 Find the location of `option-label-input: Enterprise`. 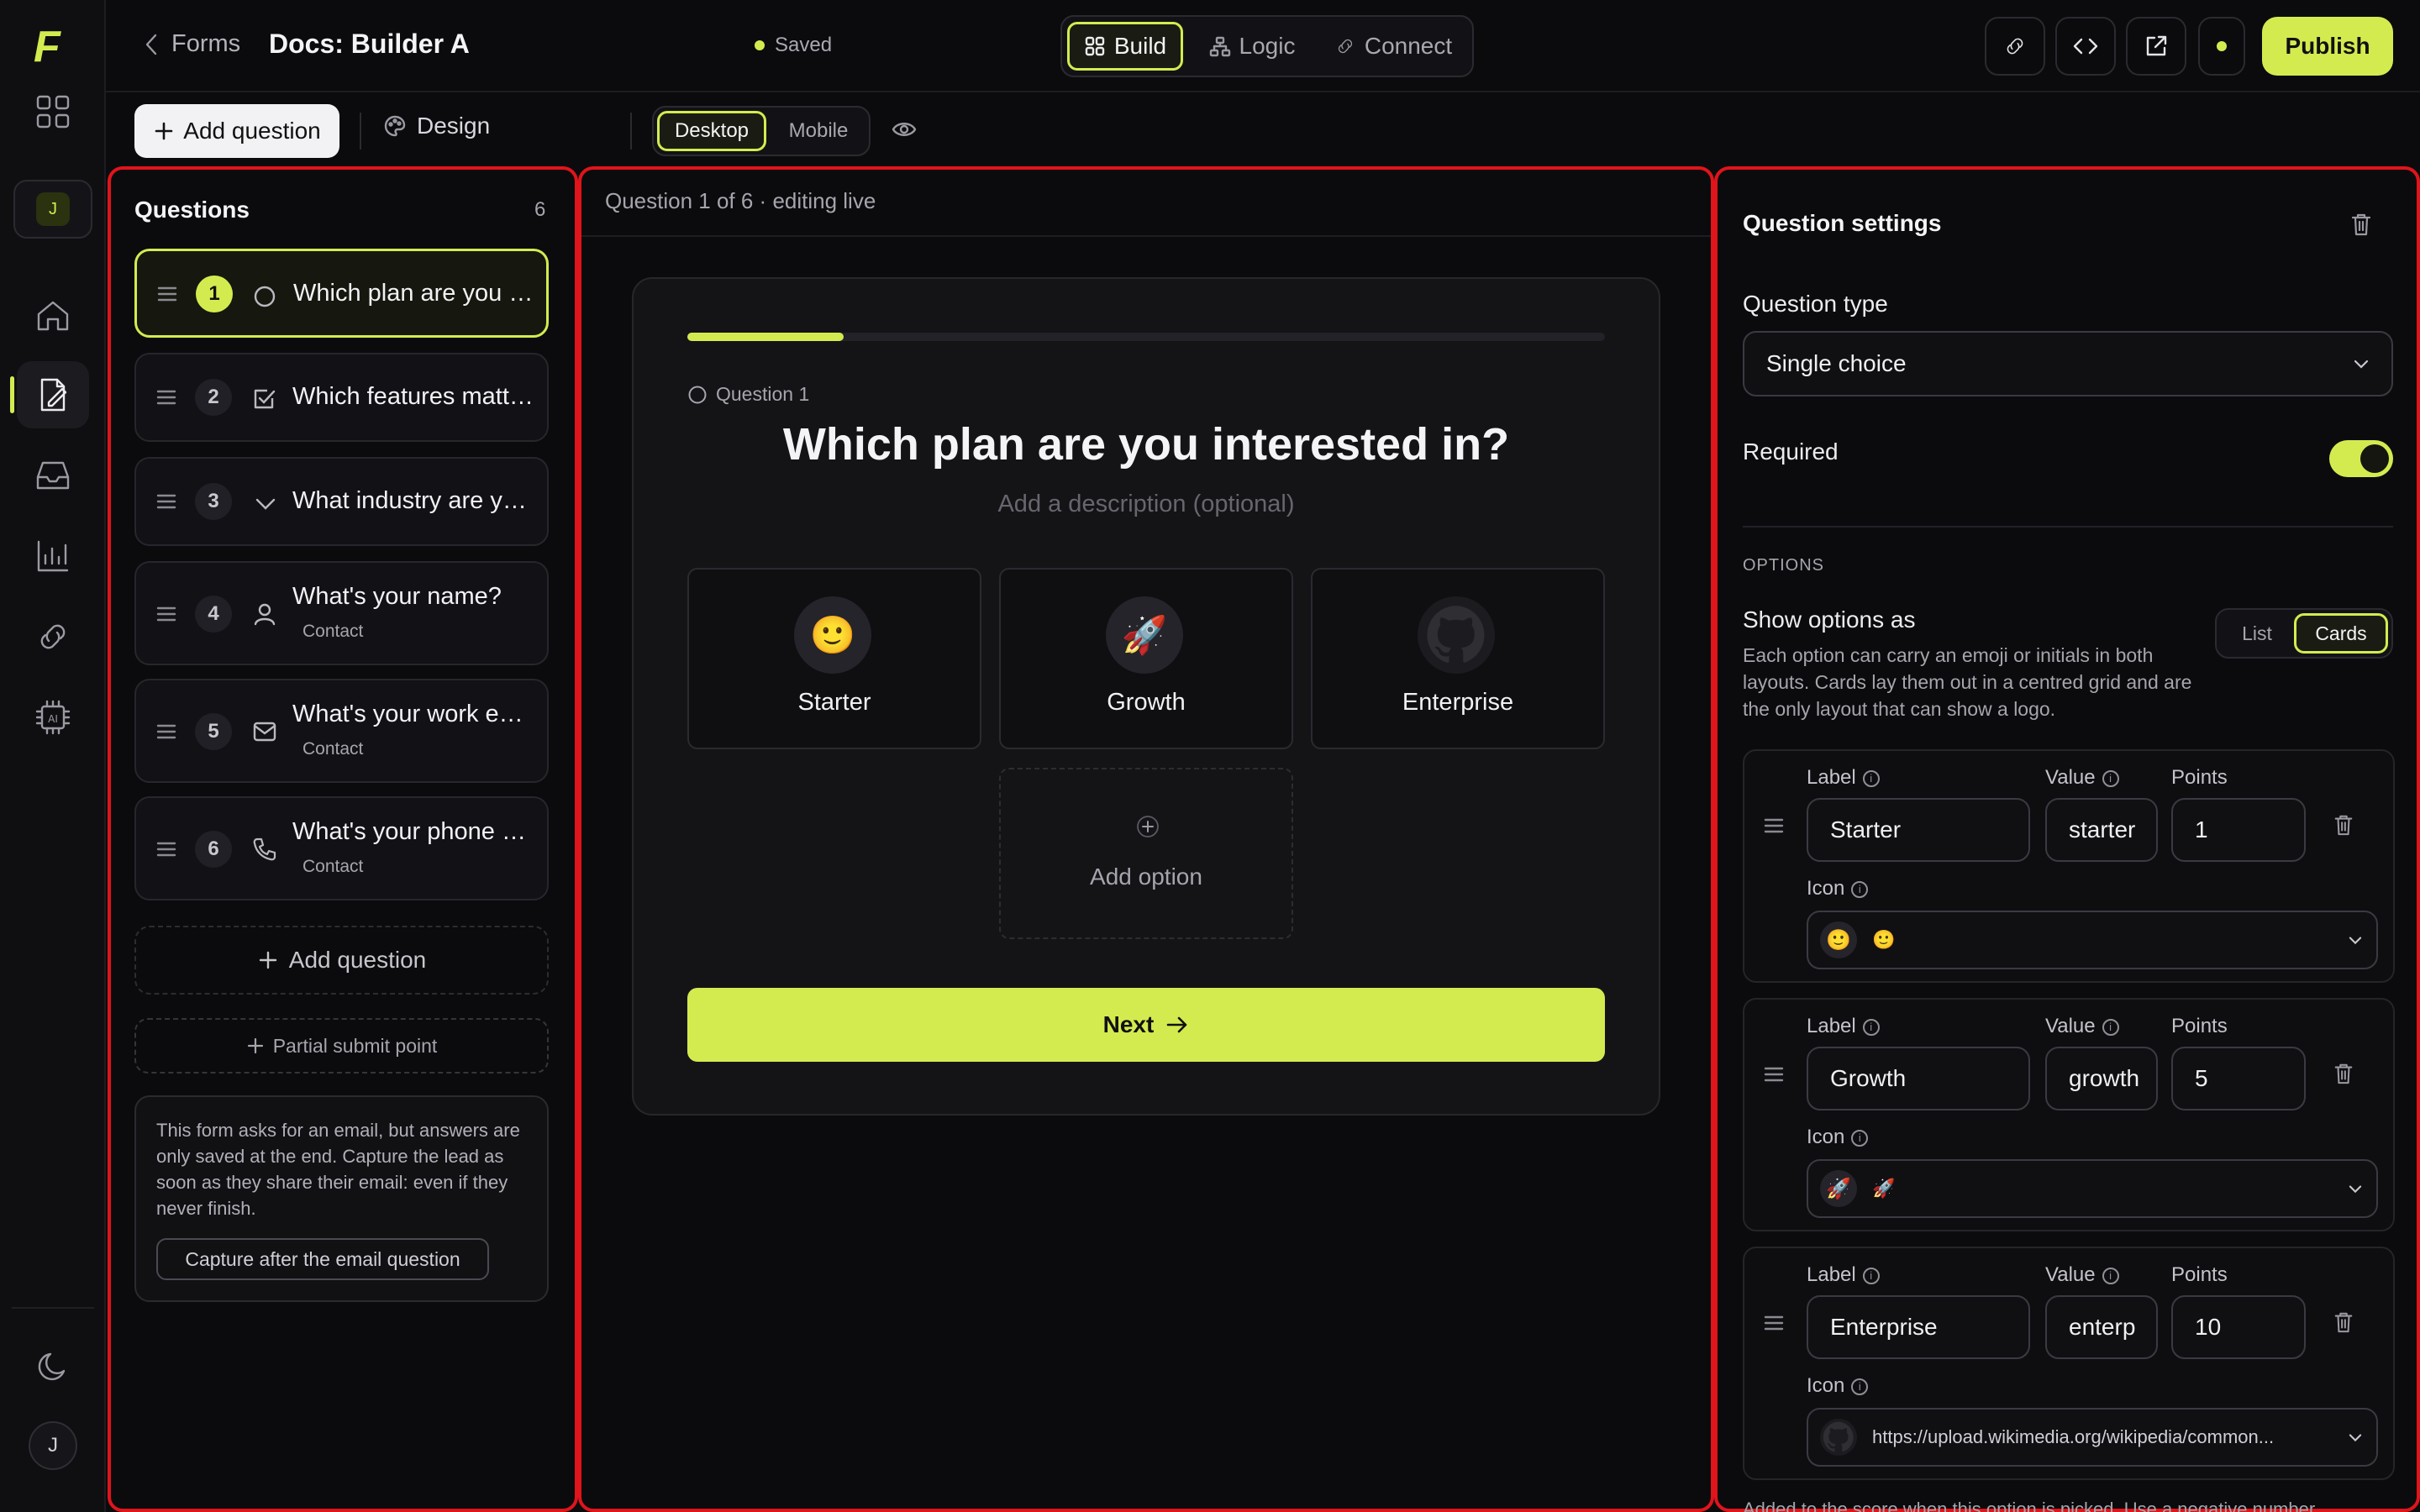

option-label-input: Enterprise is located at coordinates (1919, 1327).